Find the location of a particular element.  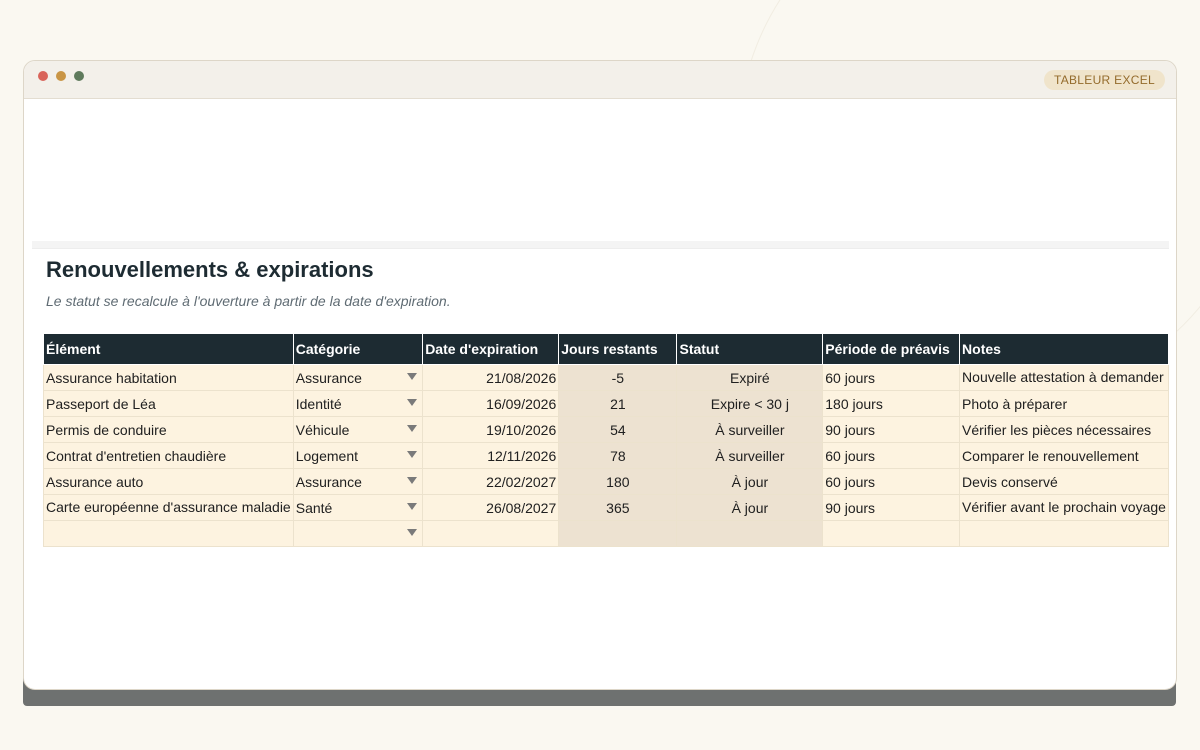

element-text: Carte européenne d'assurance maladie is located at coordinates (168, 507).